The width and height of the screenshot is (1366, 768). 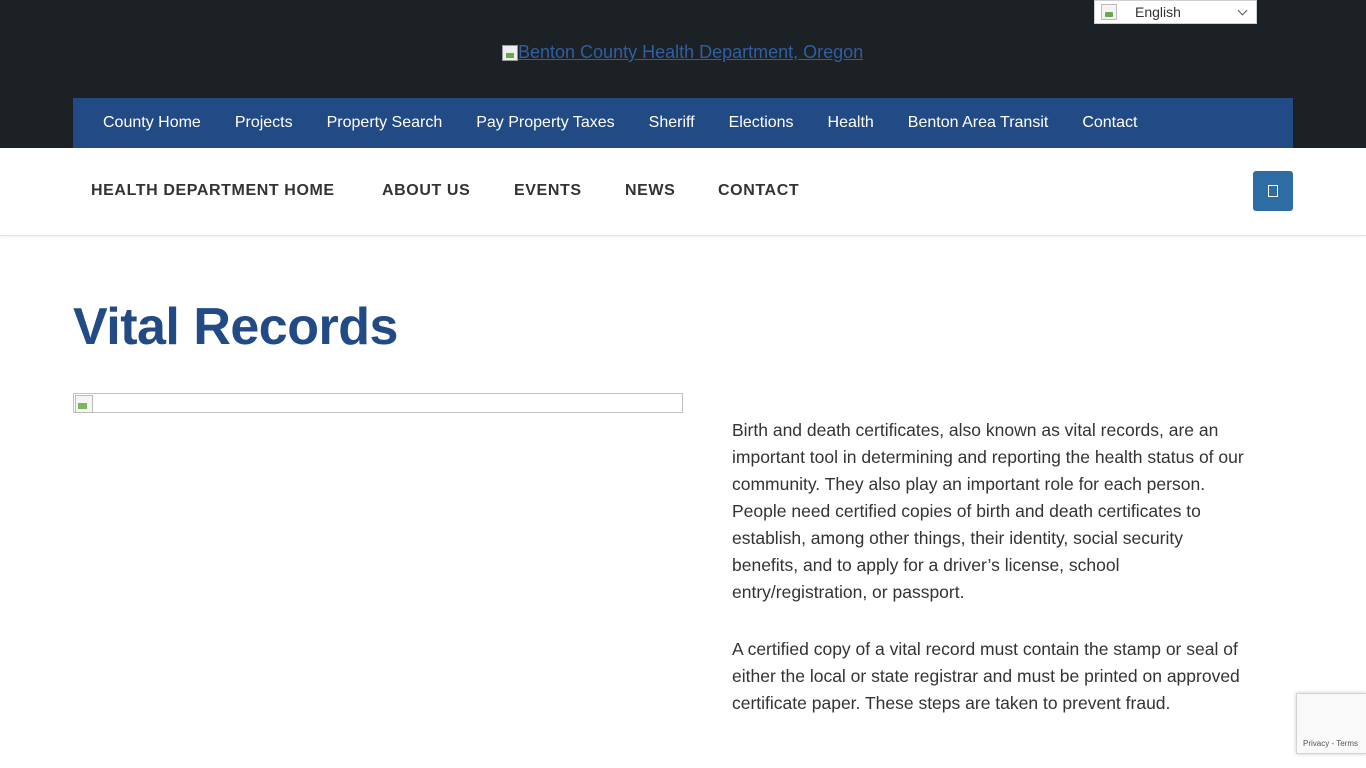 I want to click on recaptcha-badge: Privacy - Terms, so click(x=1331, y=723).